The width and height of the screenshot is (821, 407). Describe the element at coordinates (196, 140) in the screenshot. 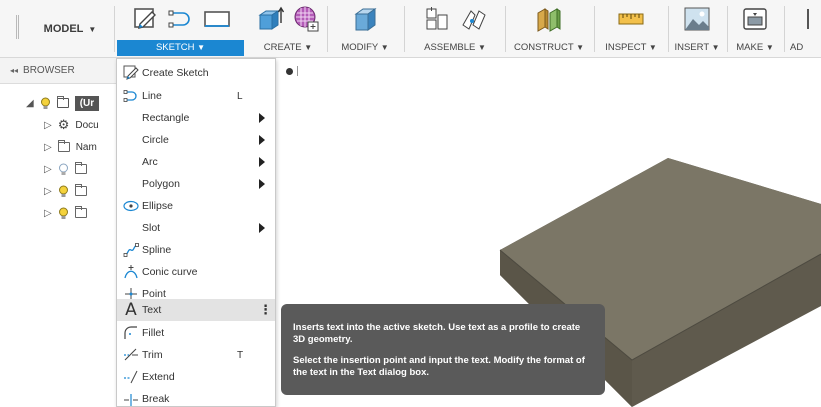

I see `menu-item-circle: Circle` at that location.